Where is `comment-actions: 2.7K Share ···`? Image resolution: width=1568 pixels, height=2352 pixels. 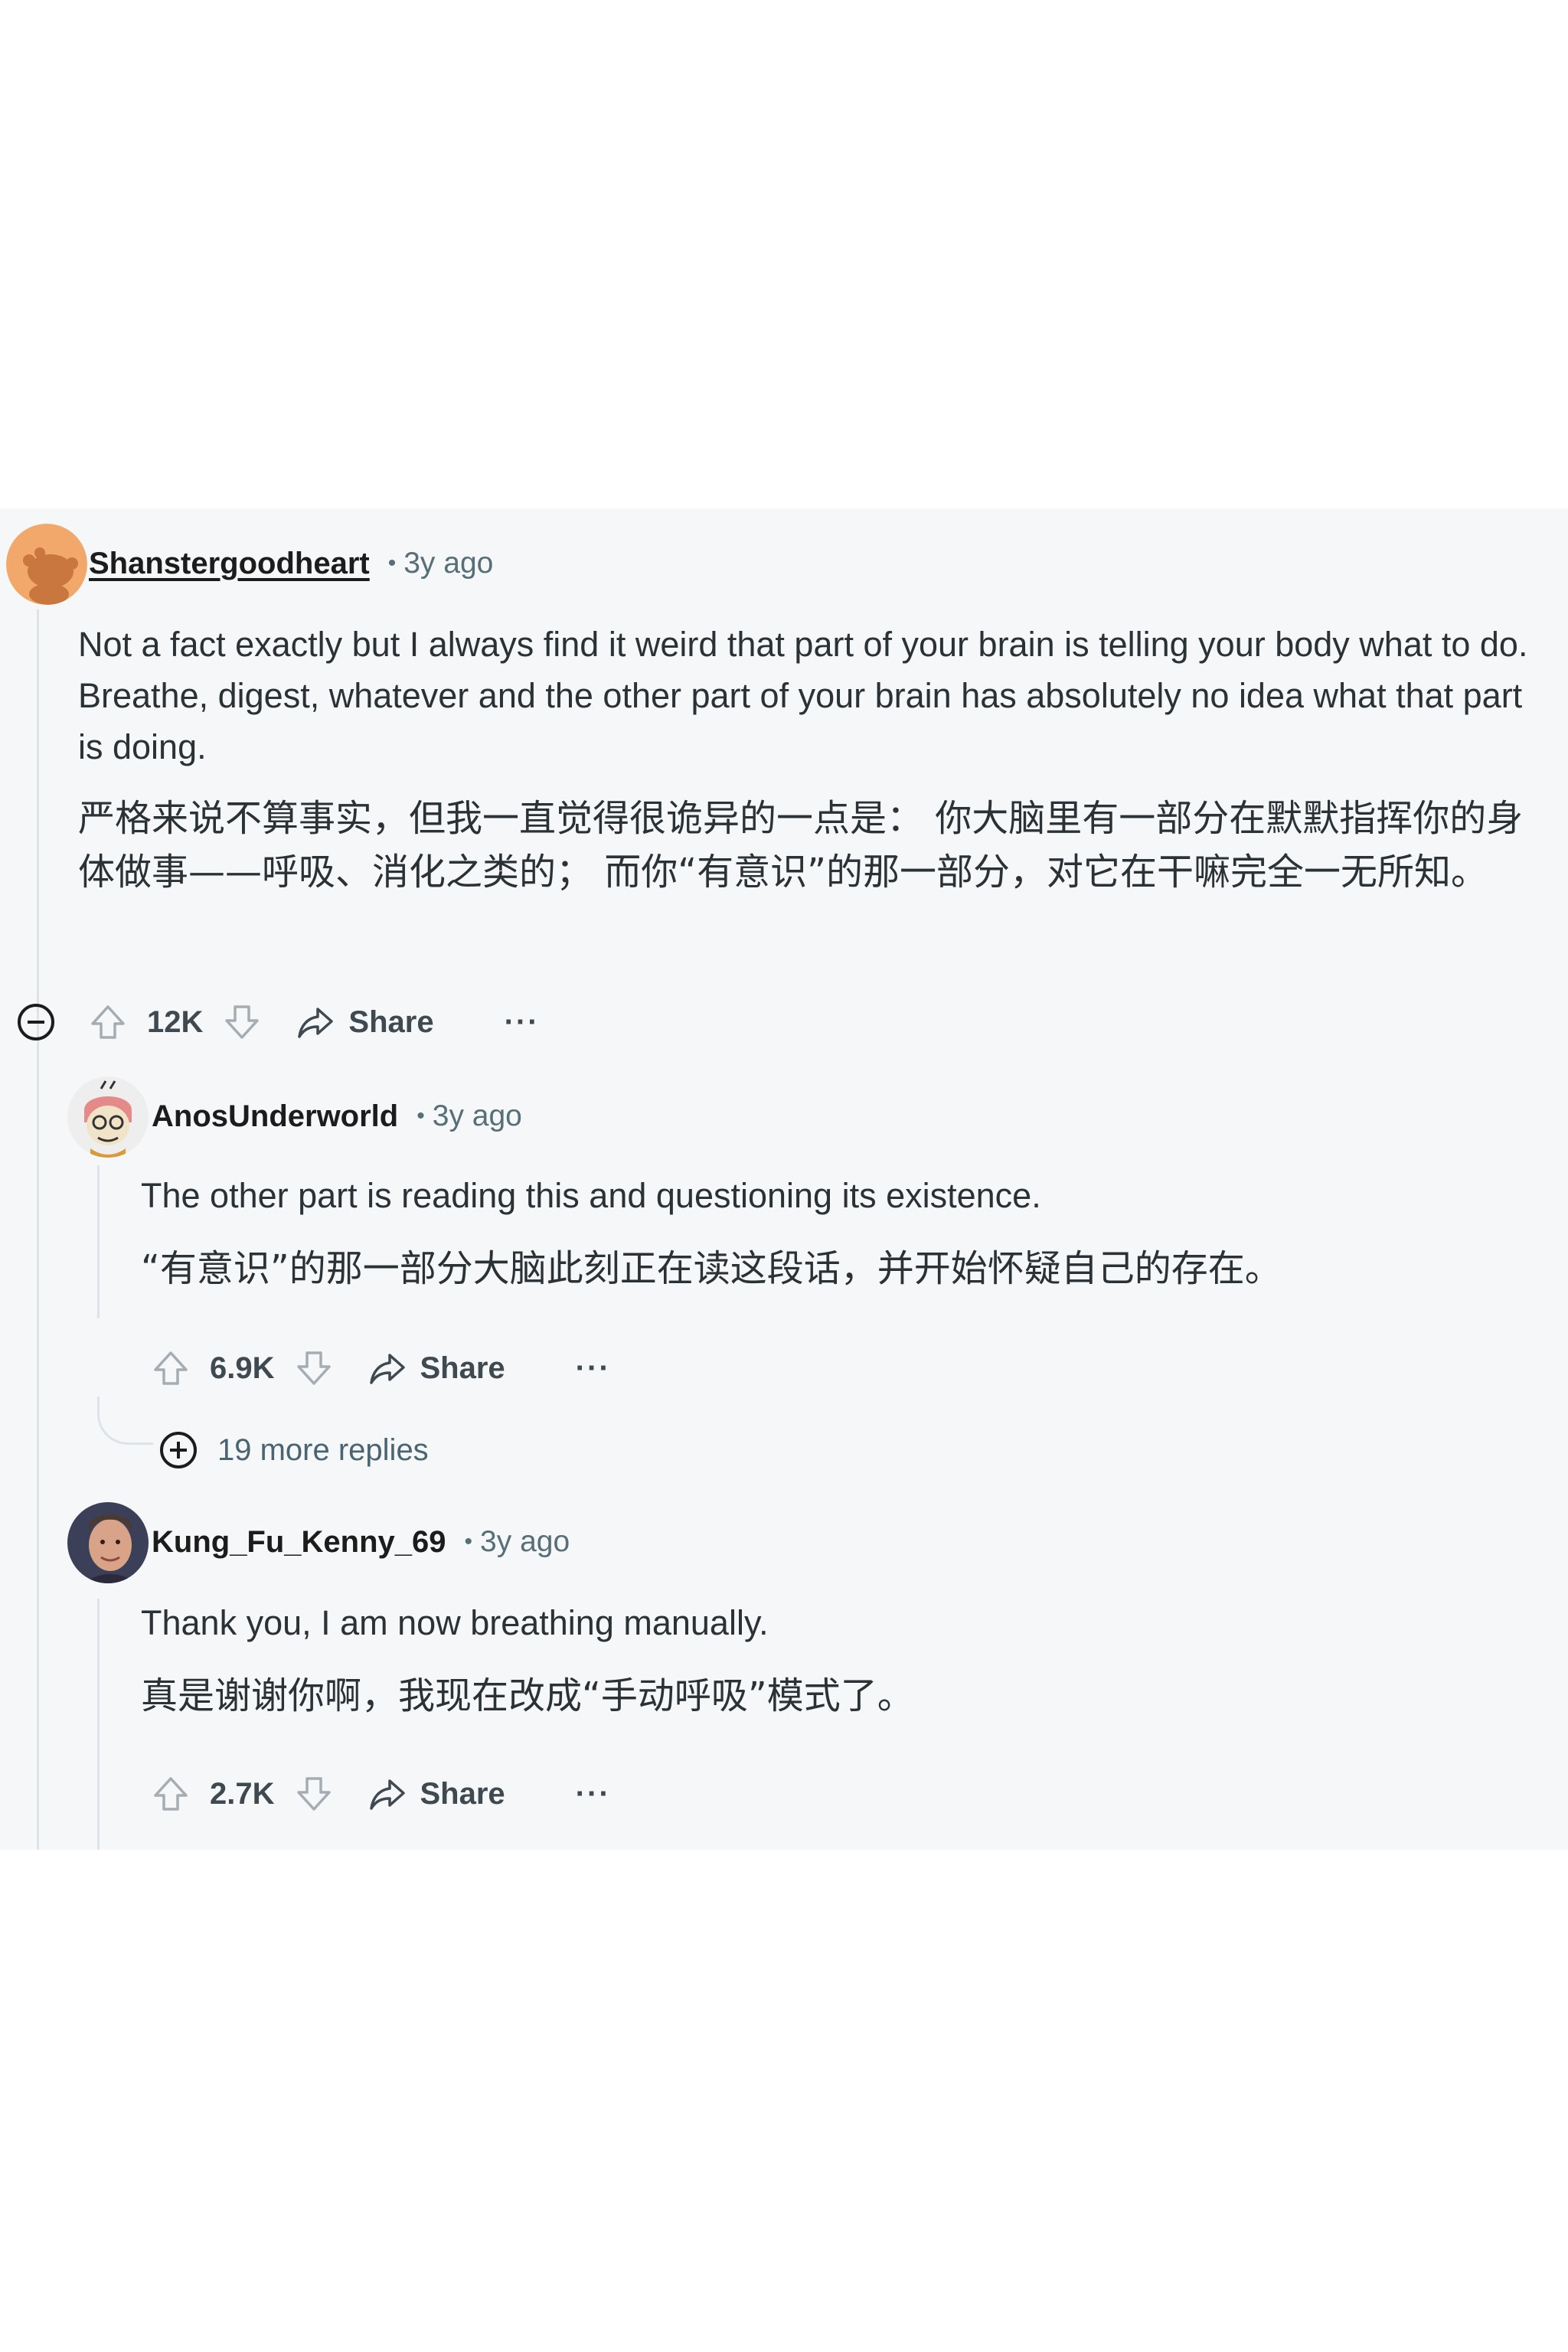 comment-actions: 2.7K Share ··· is located at coordinates (380, 1794).